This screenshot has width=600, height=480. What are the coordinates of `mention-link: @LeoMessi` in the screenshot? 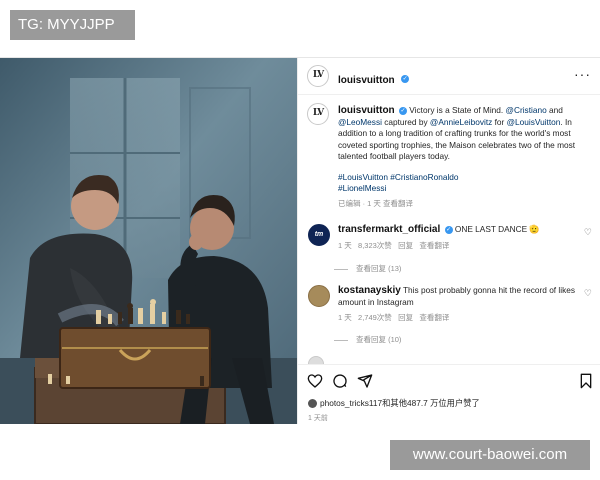 It's located at (360, 122).